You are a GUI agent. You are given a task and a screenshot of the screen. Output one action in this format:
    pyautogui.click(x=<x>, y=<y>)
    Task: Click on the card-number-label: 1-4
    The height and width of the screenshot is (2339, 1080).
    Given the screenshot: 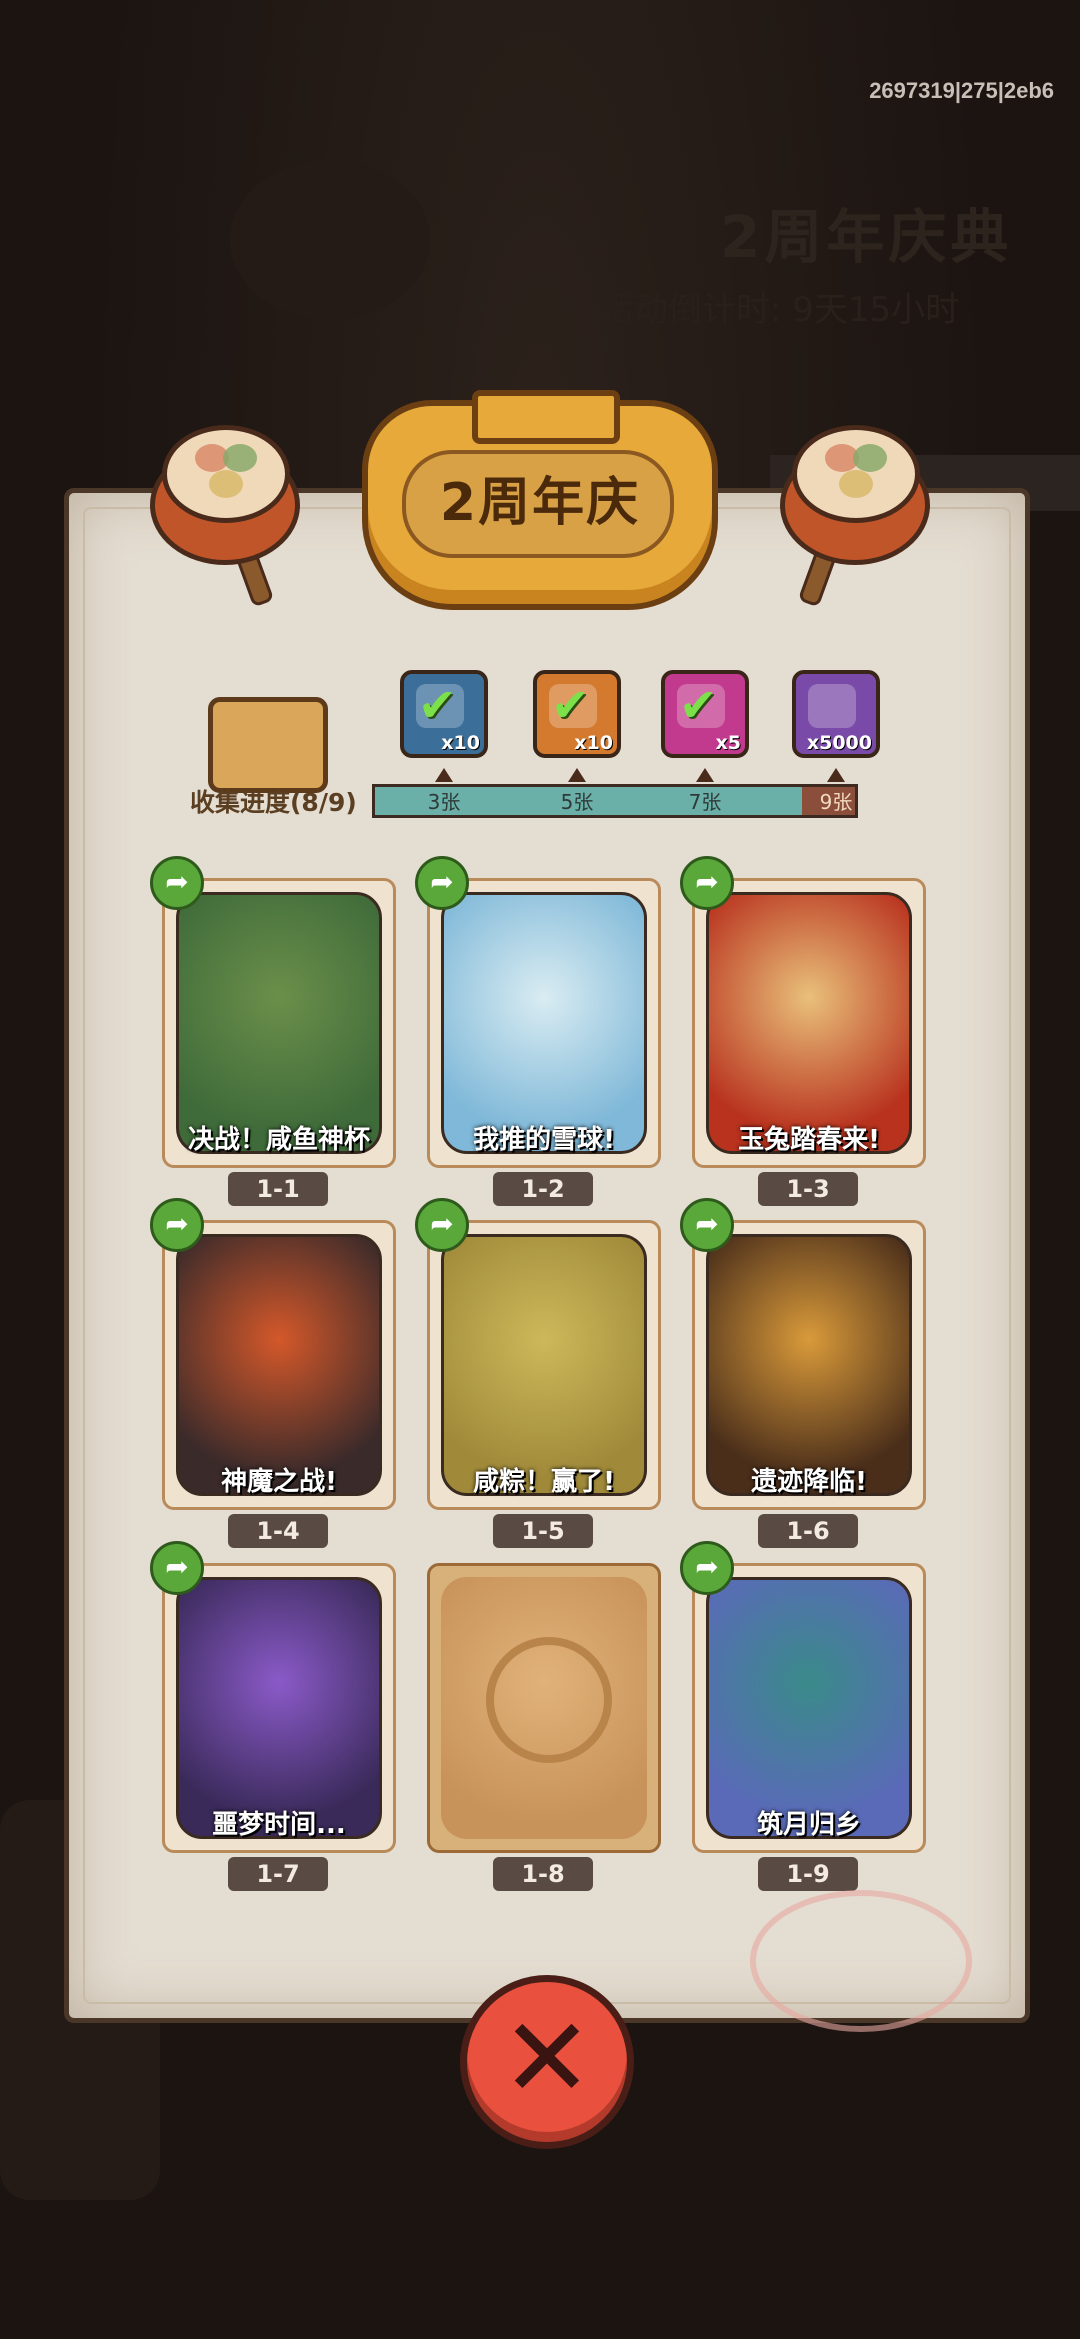 What is the action you would take?
    pyautogui.click(x=278, y=1531)
    